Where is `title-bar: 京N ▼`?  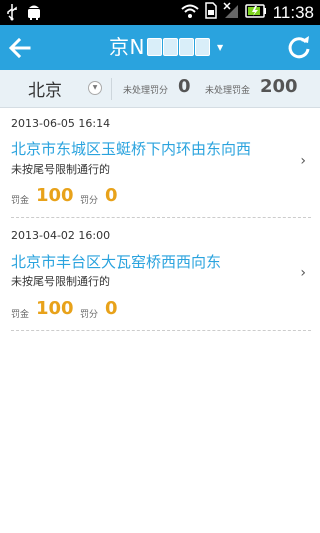
title-bar: 京N ▼ is located at coordinates (160, 47).